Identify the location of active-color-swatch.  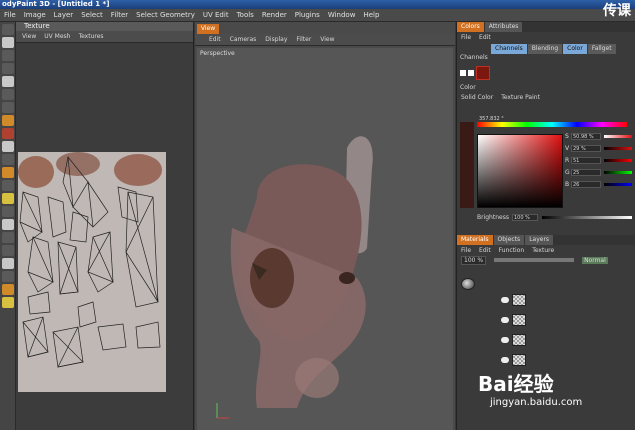
(483, 73).